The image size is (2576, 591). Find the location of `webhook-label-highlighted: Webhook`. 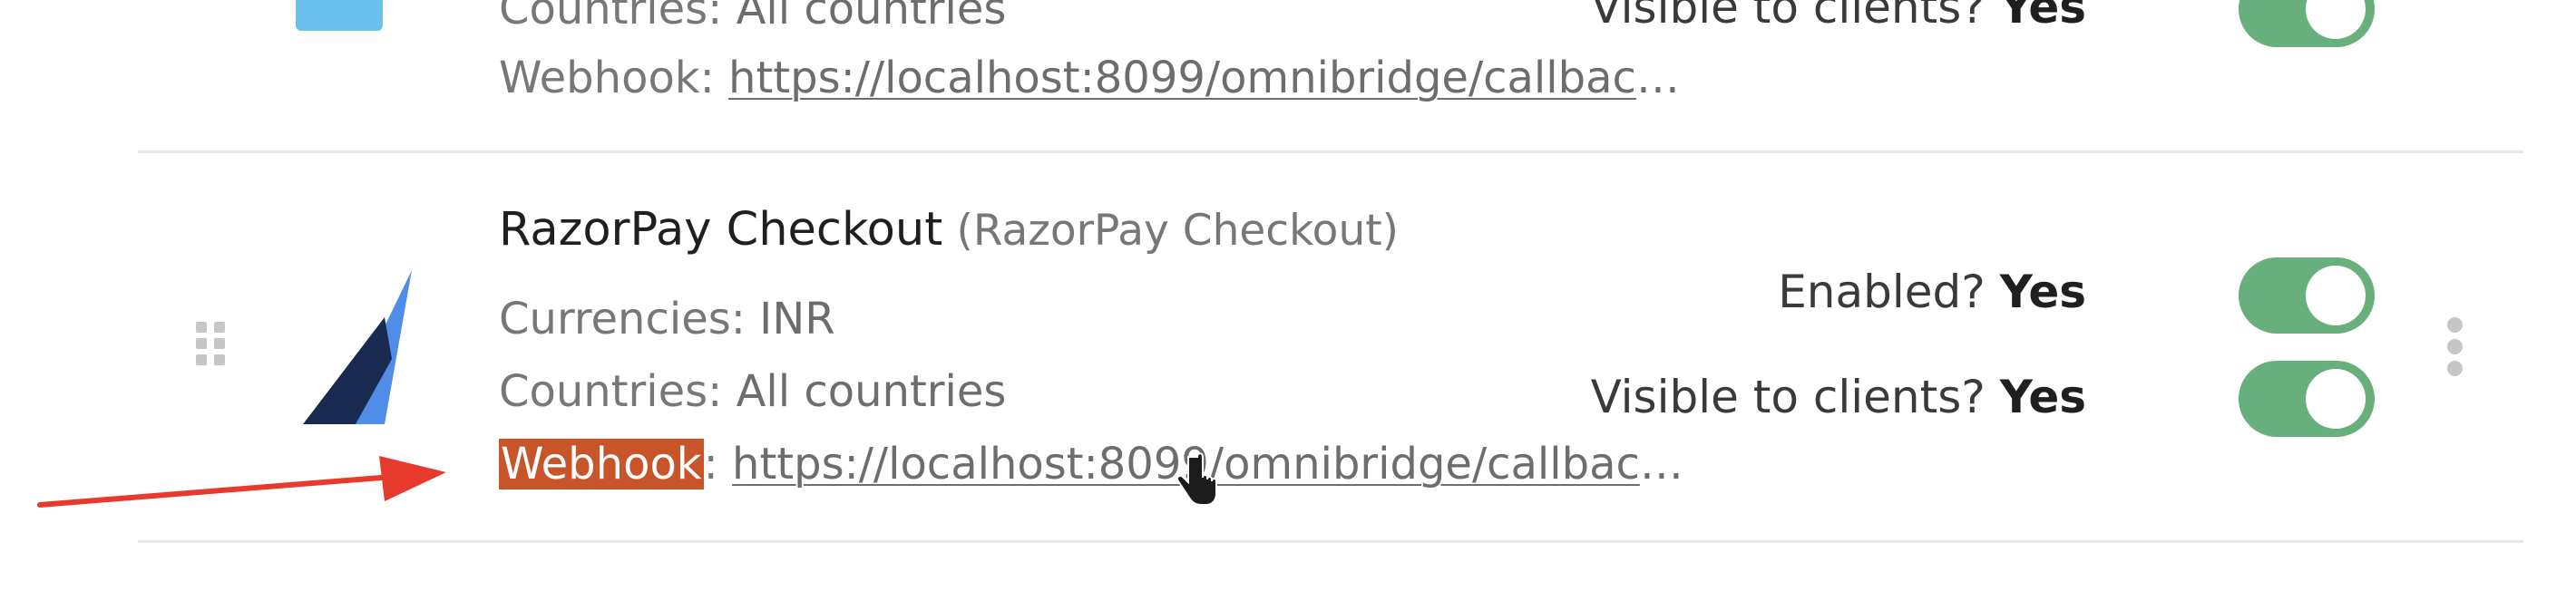

webhook-label-highlighted: Webhook is located at coordinates (601, 464).